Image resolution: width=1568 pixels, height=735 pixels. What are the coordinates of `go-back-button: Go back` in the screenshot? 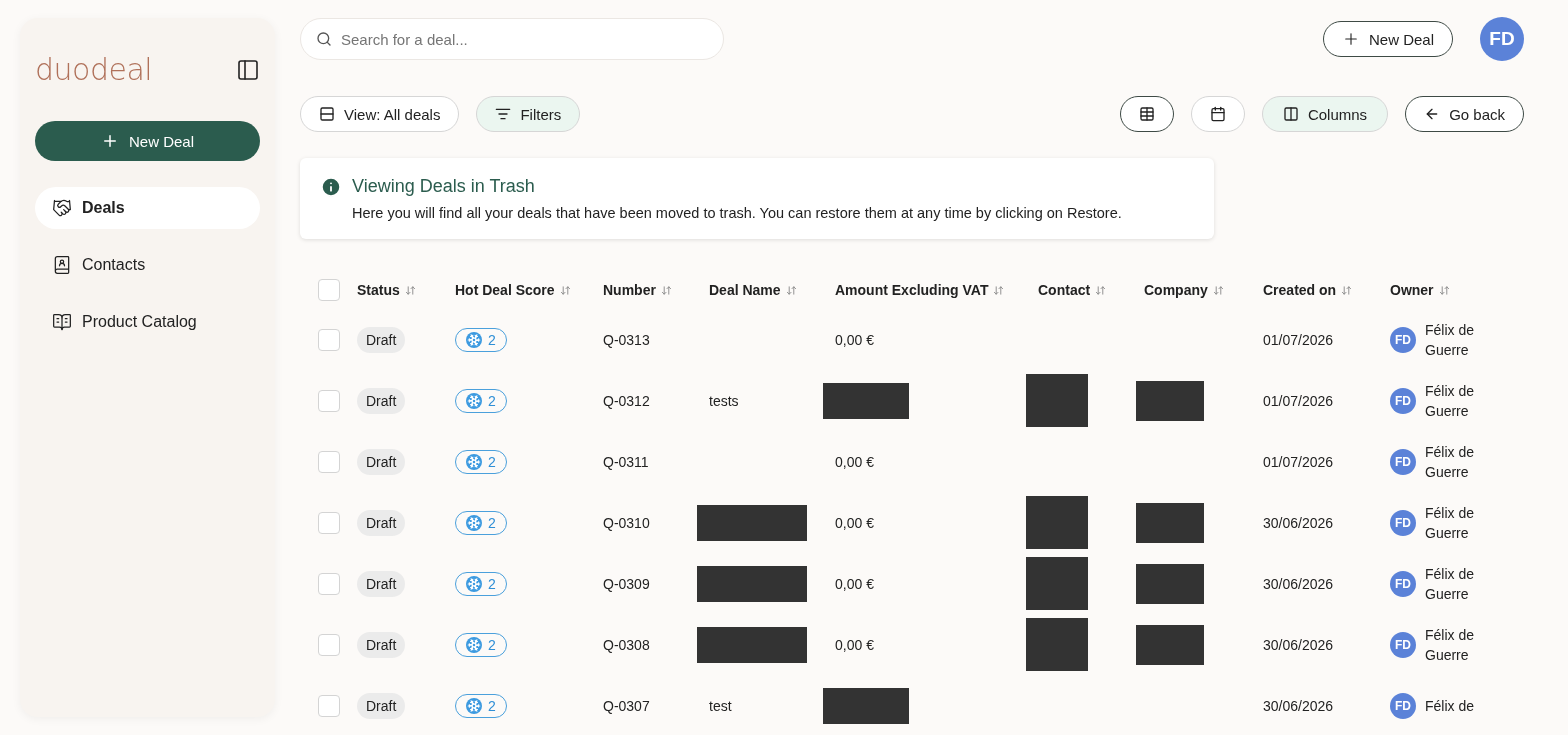 It's located at (1464, 114).